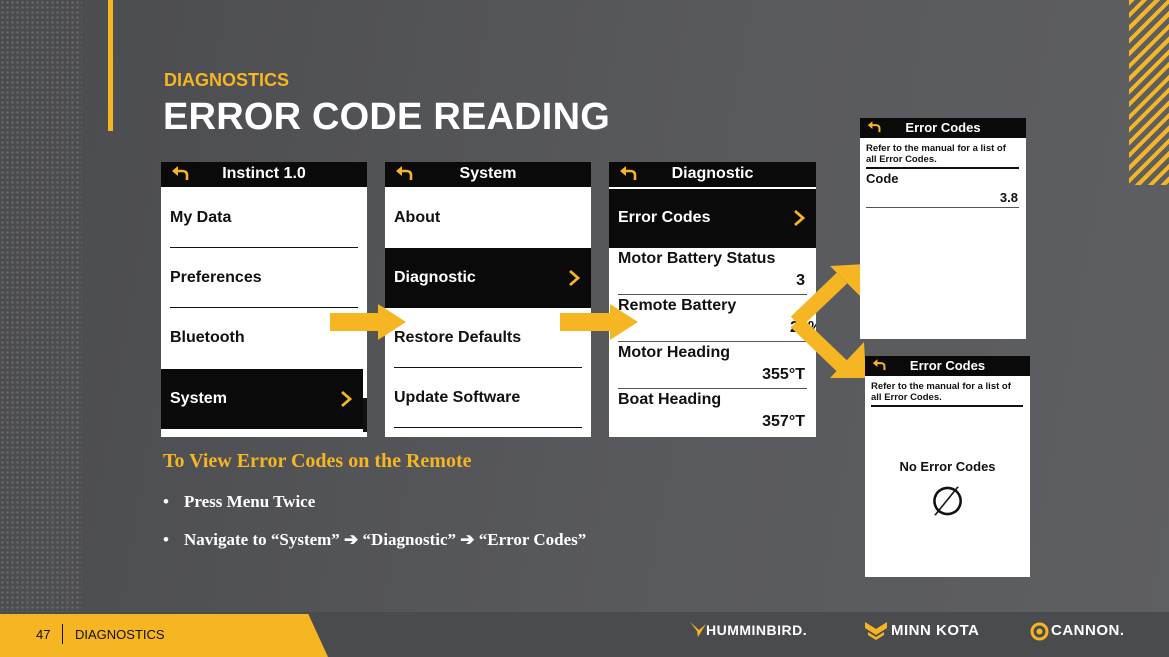 The height and width of the screenshot is (657, 1169). Describe the element at coordinates (110, 65) in the screenshot. I see `accent-bar` at that location.